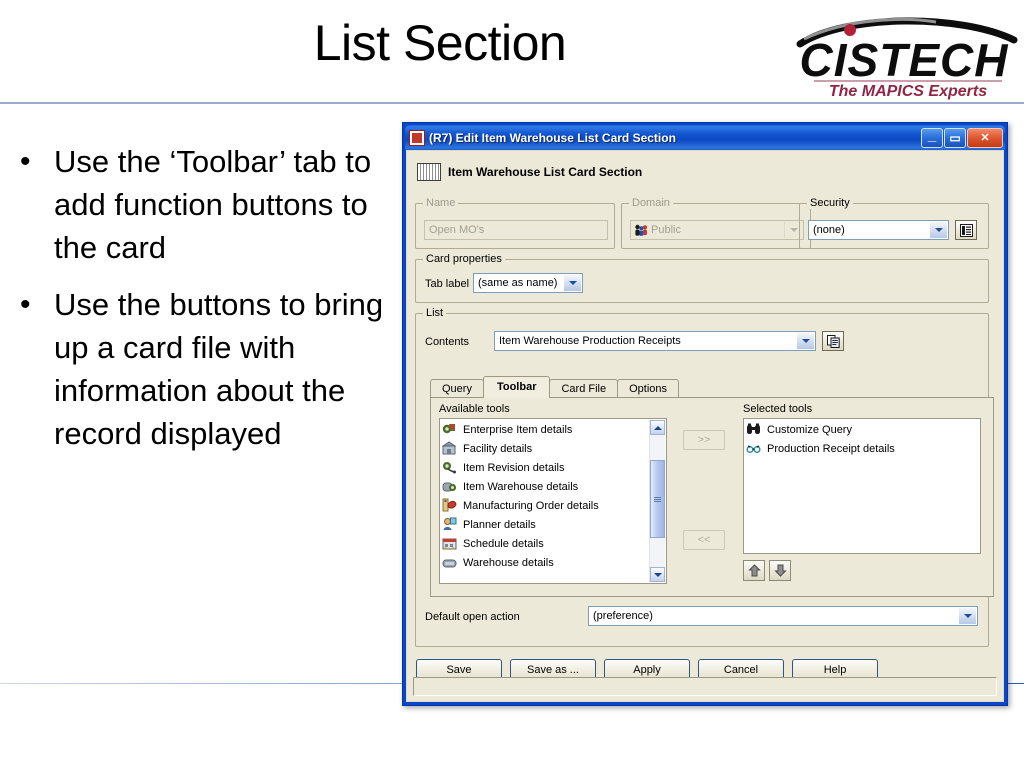 The height and width of the screenshot is (768, 1024). What do you see at coordinates (447, 342) in the screenshot?
I see `contents-caption: Contents` at bounding box center [447, 342].